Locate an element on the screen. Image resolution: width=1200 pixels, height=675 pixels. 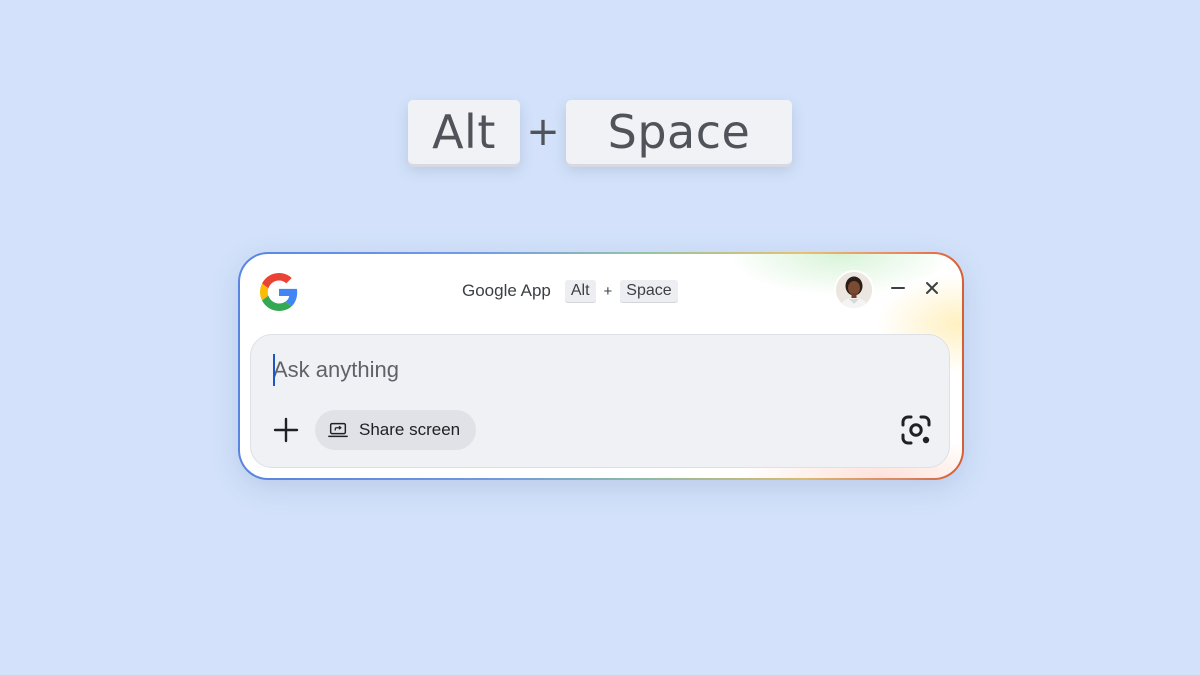
alt-key: Alt is located at coordinates (464, 132).